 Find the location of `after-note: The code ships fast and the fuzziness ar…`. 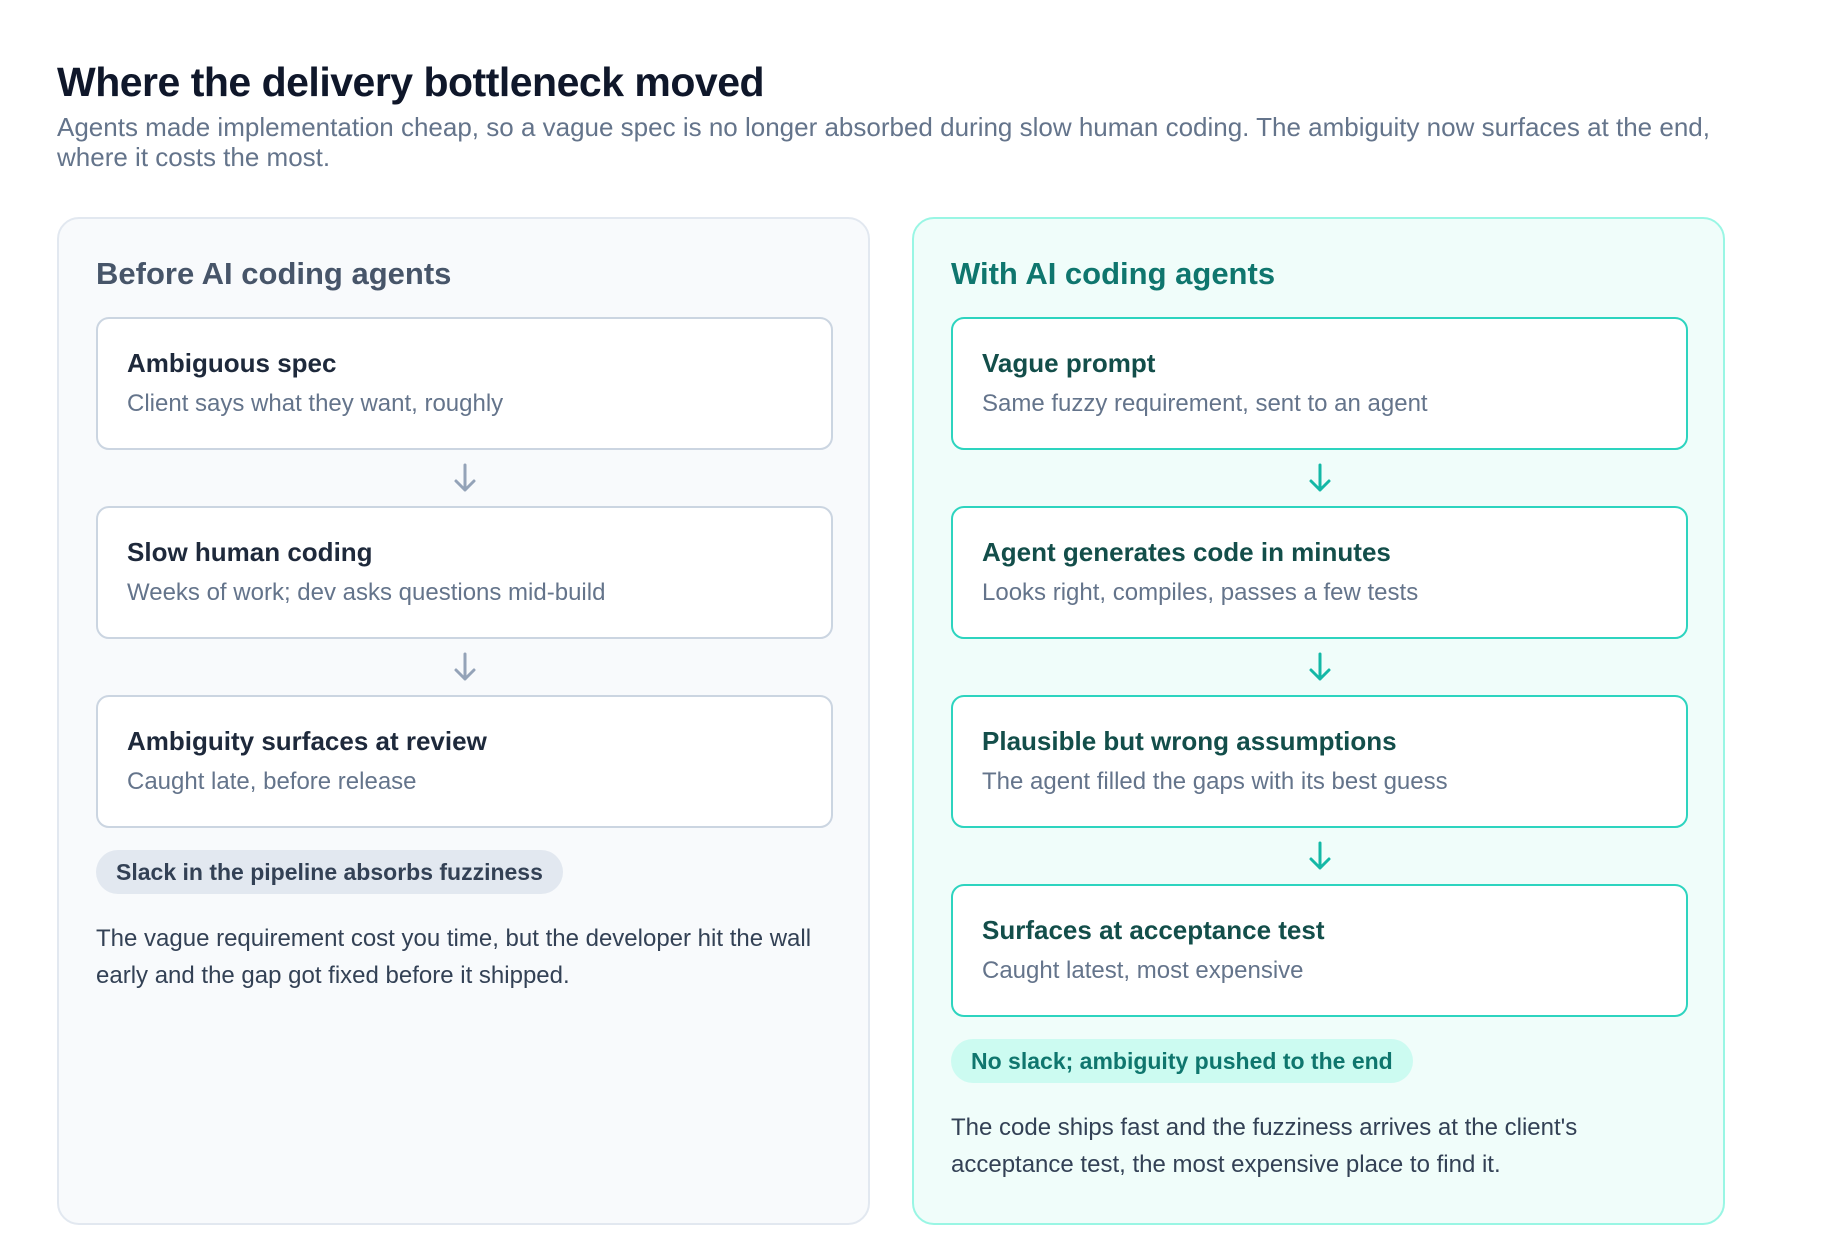

after-note: The code ships fast and the fuzziness ar… is located at coordinates (1264, 1146).